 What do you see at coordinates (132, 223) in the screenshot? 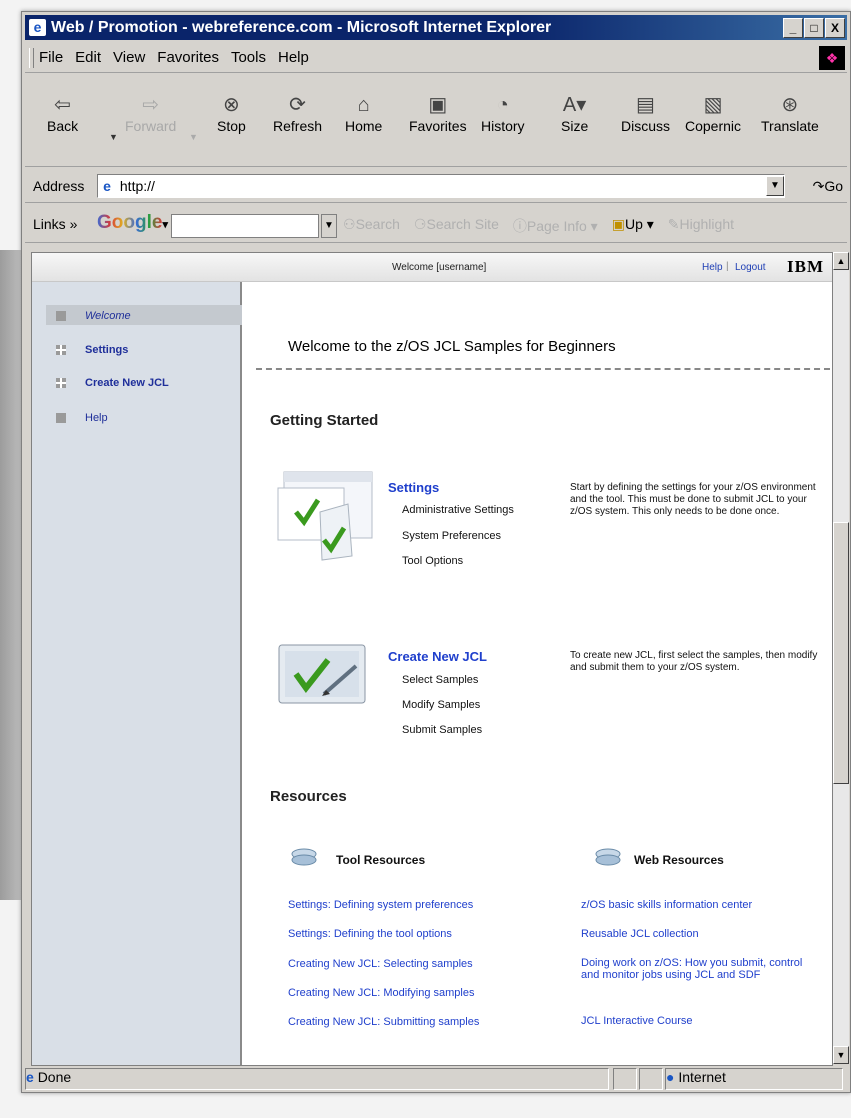
I see `google-logo: Google▾` at bounding box center [132, 223].